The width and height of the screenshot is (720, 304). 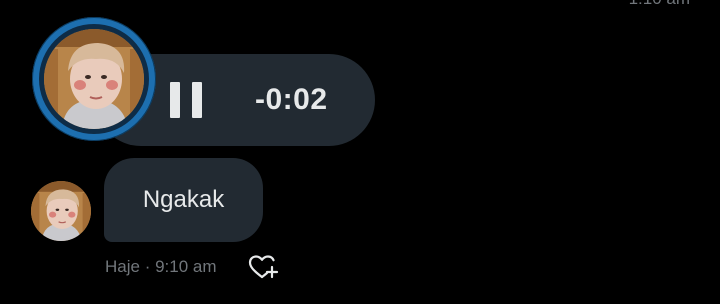 I want to click on heart-add-icon, so click(x=264, y=267).